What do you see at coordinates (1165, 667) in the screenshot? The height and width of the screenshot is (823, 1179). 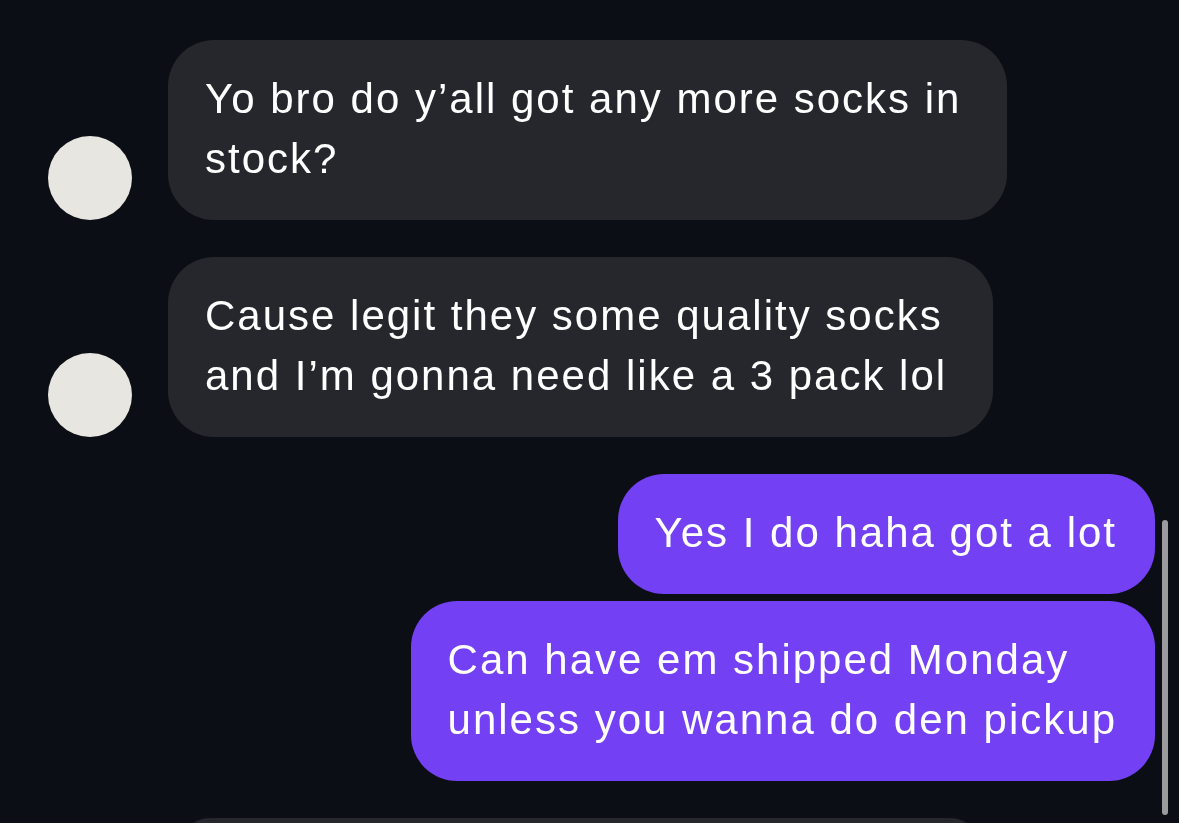 I see `scrollbar` at bounding box center [1165, 667].